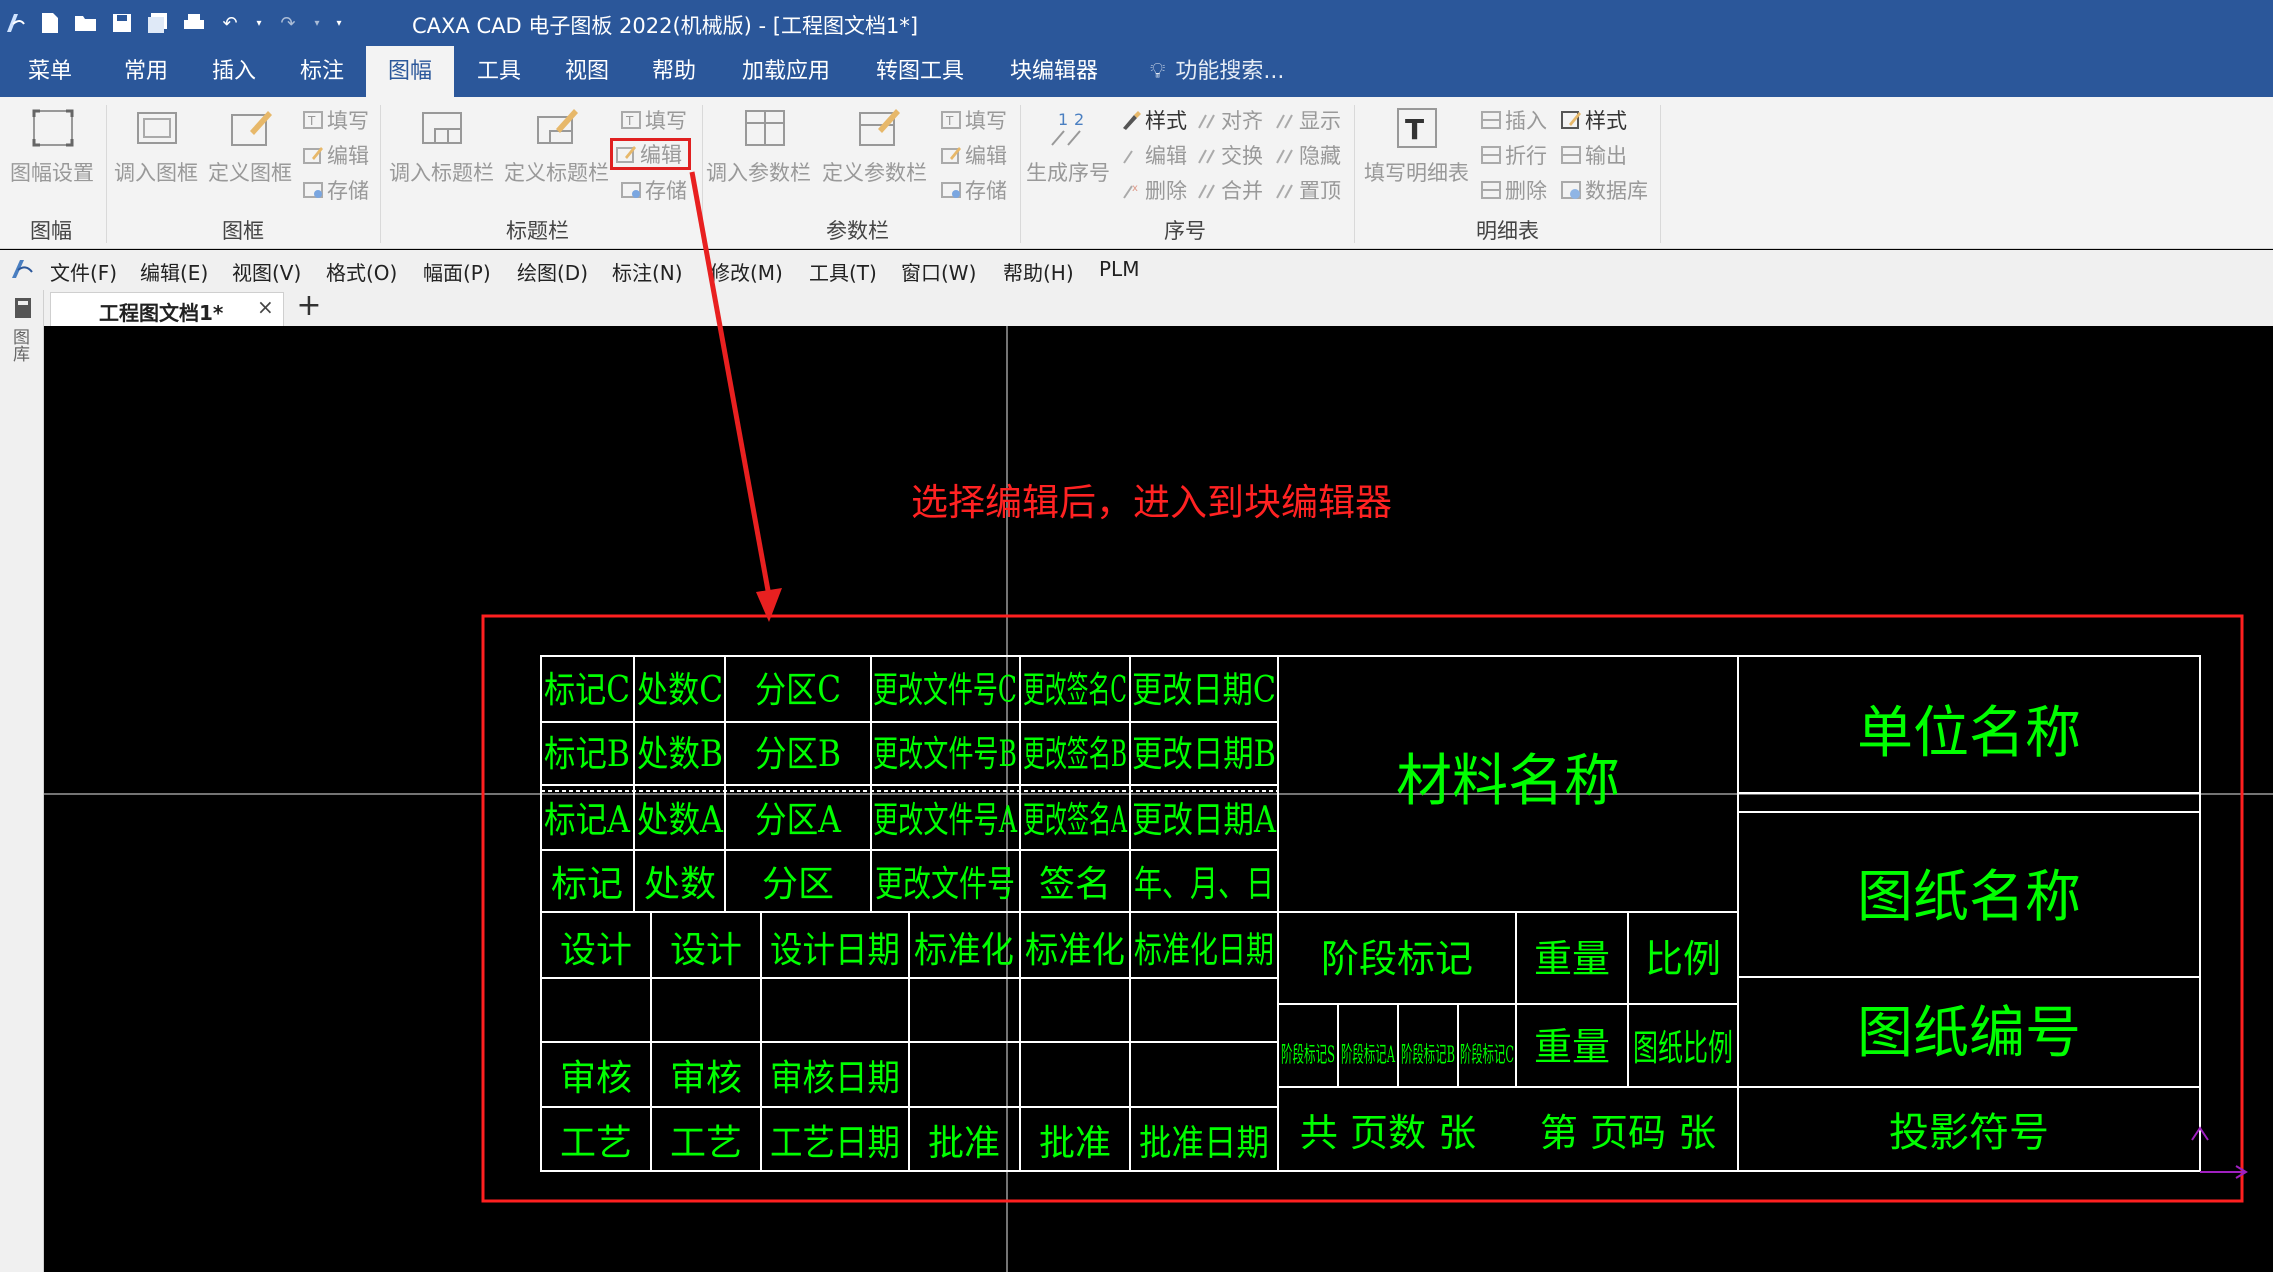 Image resolution: width=2273 pixels, height=1272 pixels. Describe the element at coordinates (250, 173) in the screenshot. I see `define-frame-label: 定义图框` at that location.